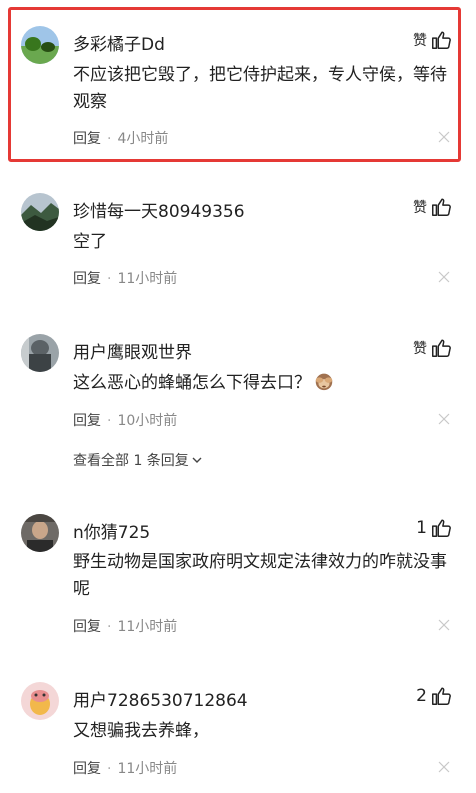 The width and height of the screenshot is (476, 793). What do you see at coordinates (131, 461) in the screenshot?
I see `view-replies-label: 查看全部 1 条回复` at bounding box center [131, 461].